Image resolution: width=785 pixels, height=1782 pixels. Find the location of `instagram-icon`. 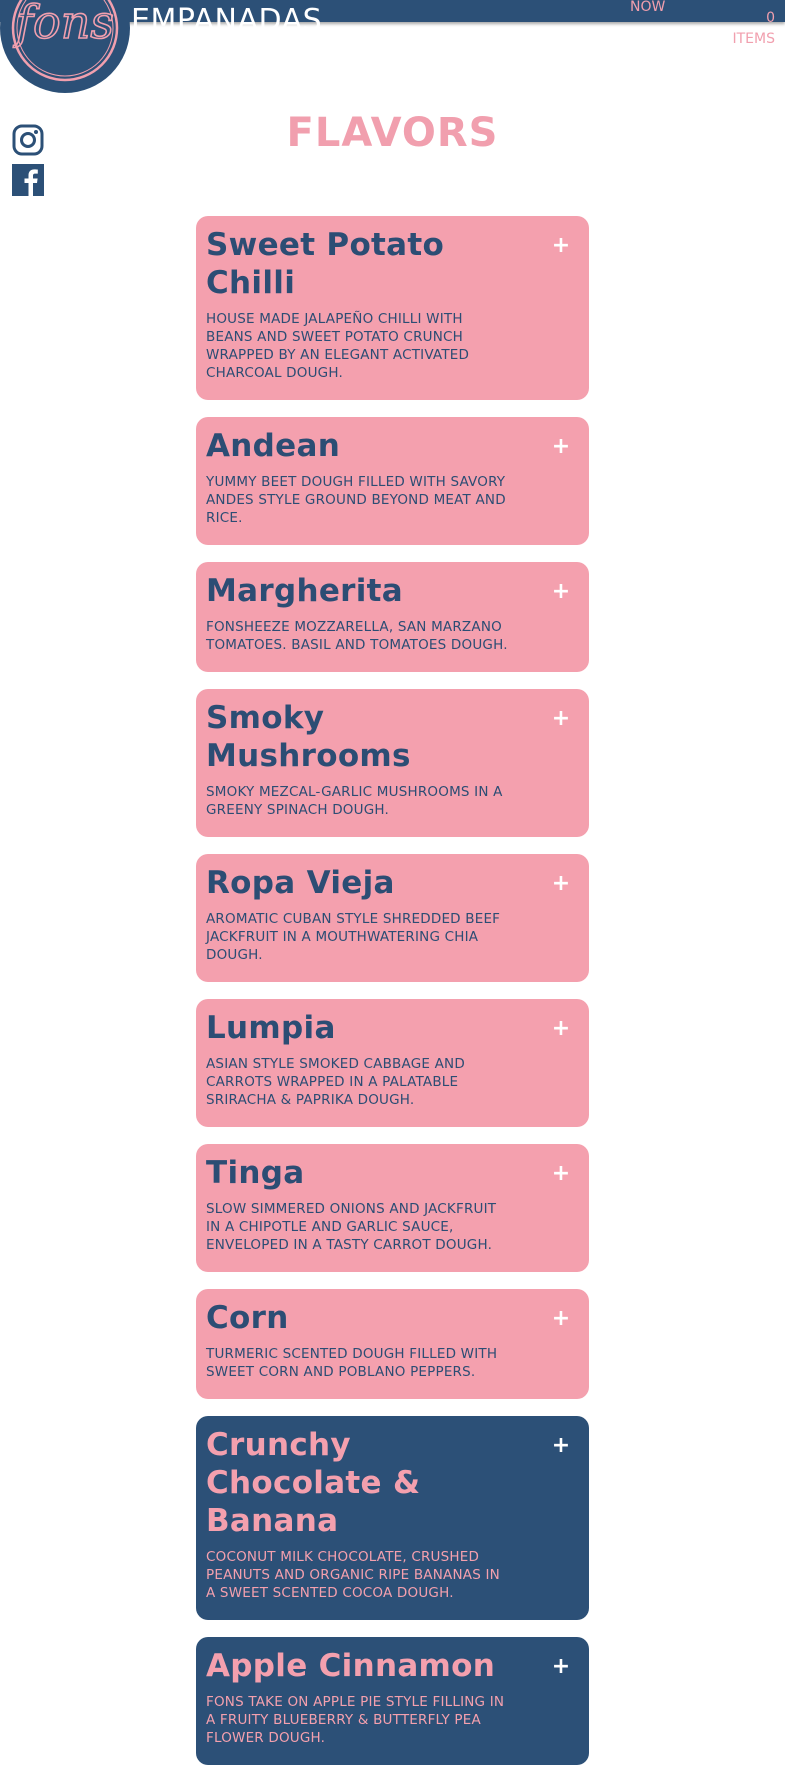

instagram-icon is located at coordinates (28, 140).